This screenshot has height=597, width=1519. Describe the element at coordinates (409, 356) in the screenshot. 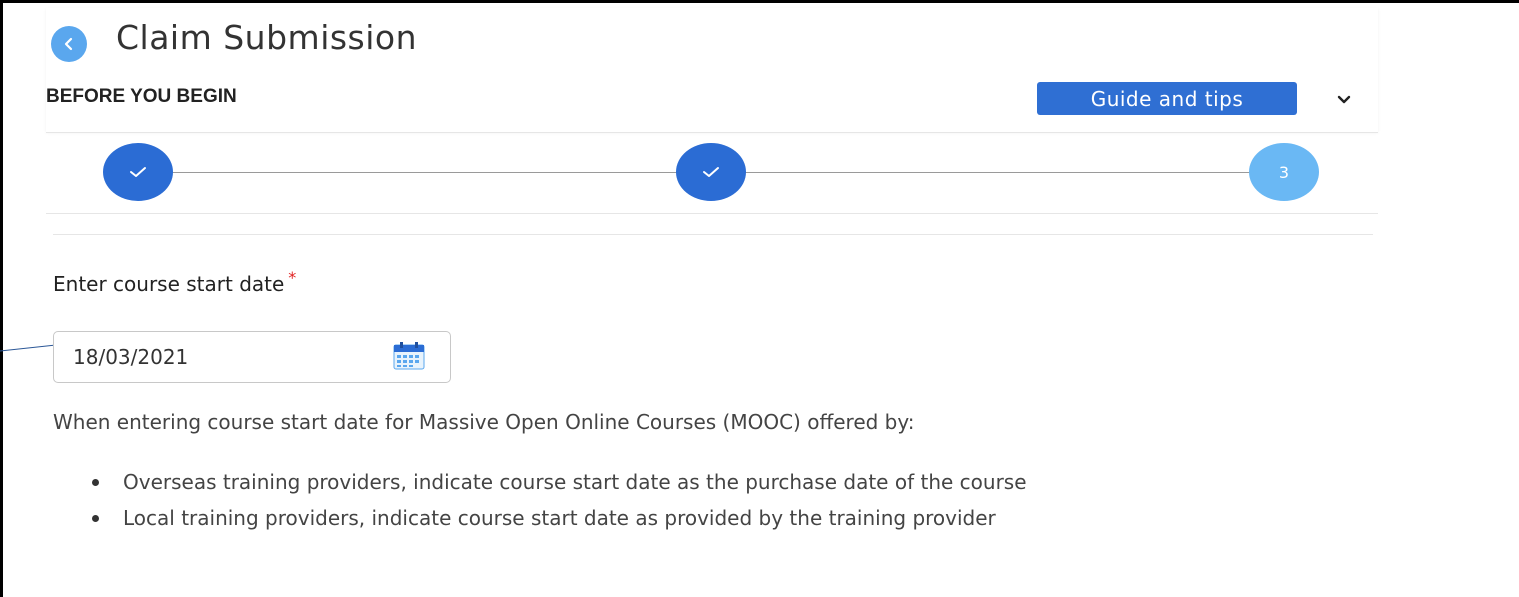

I see `calendar-icon` at that location.